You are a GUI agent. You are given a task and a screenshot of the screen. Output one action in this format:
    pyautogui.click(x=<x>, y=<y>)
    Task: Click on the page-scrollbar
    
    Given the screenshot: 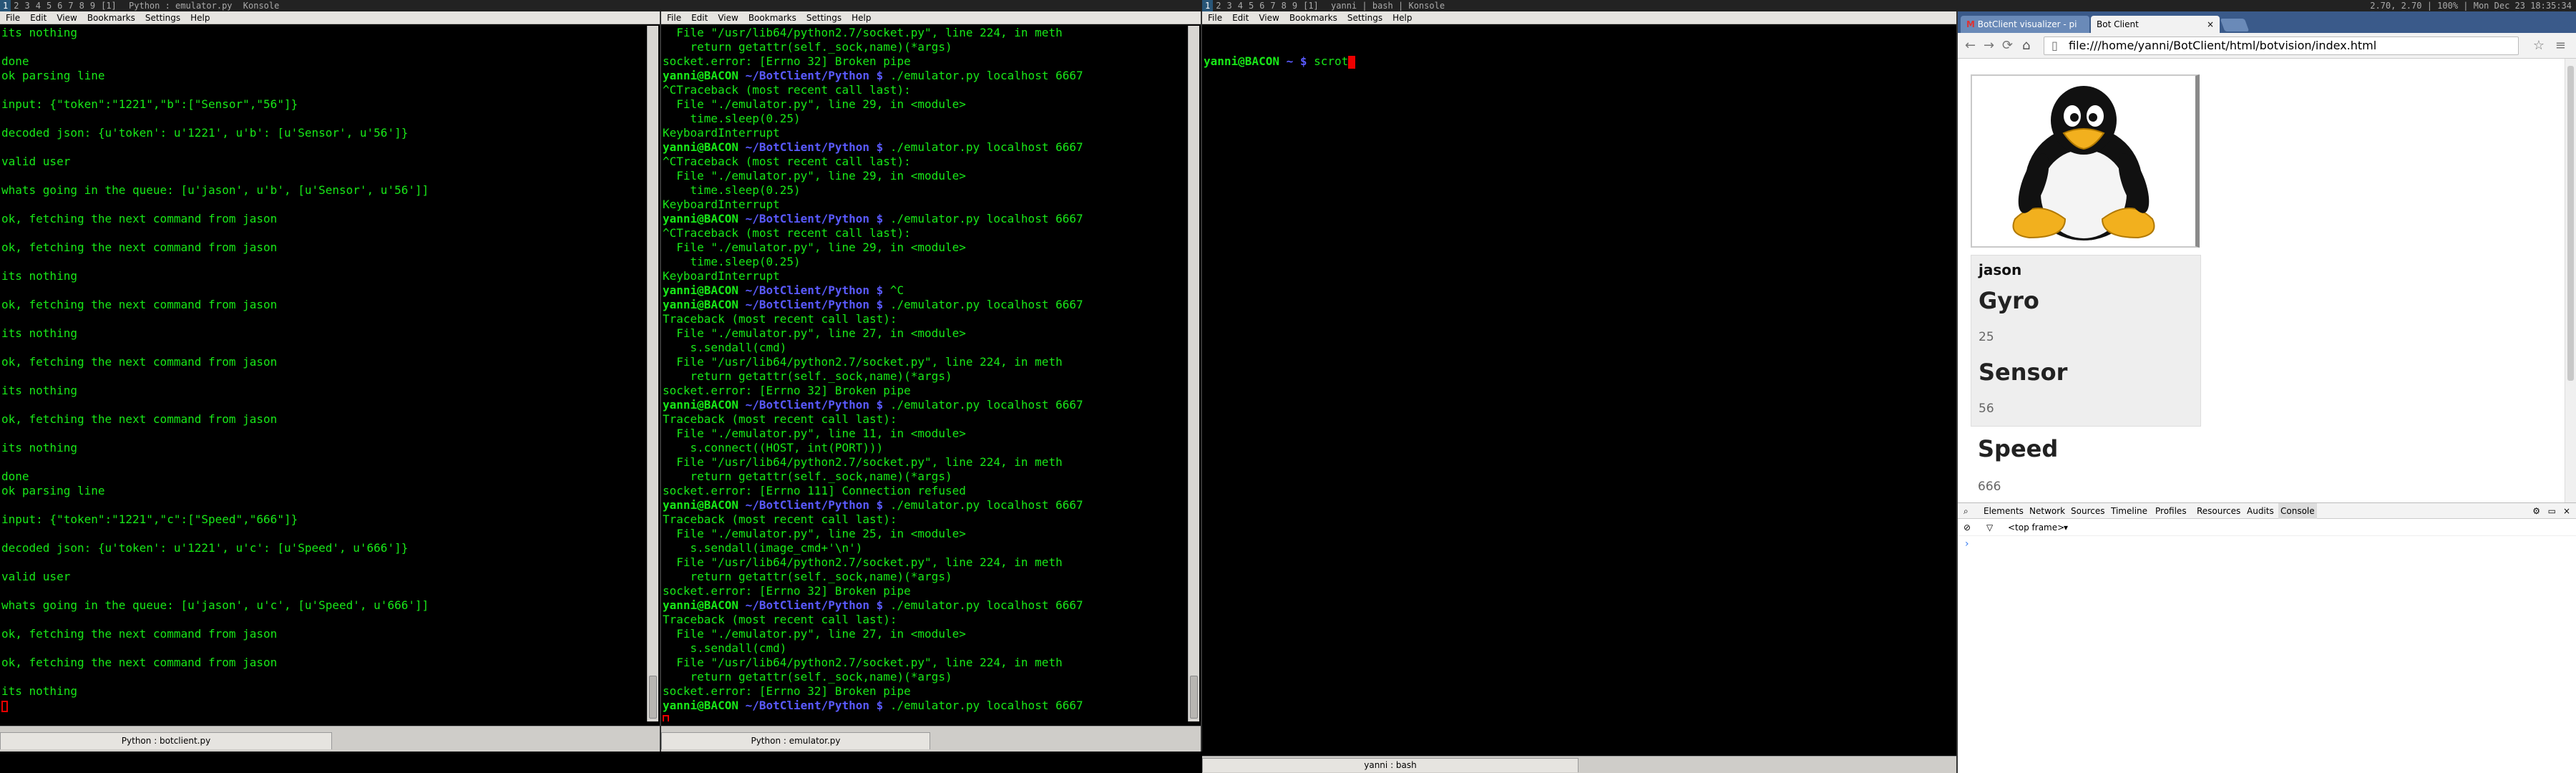 What is the action you would take?
    pyautogui.click(x=2570, y=280)
    